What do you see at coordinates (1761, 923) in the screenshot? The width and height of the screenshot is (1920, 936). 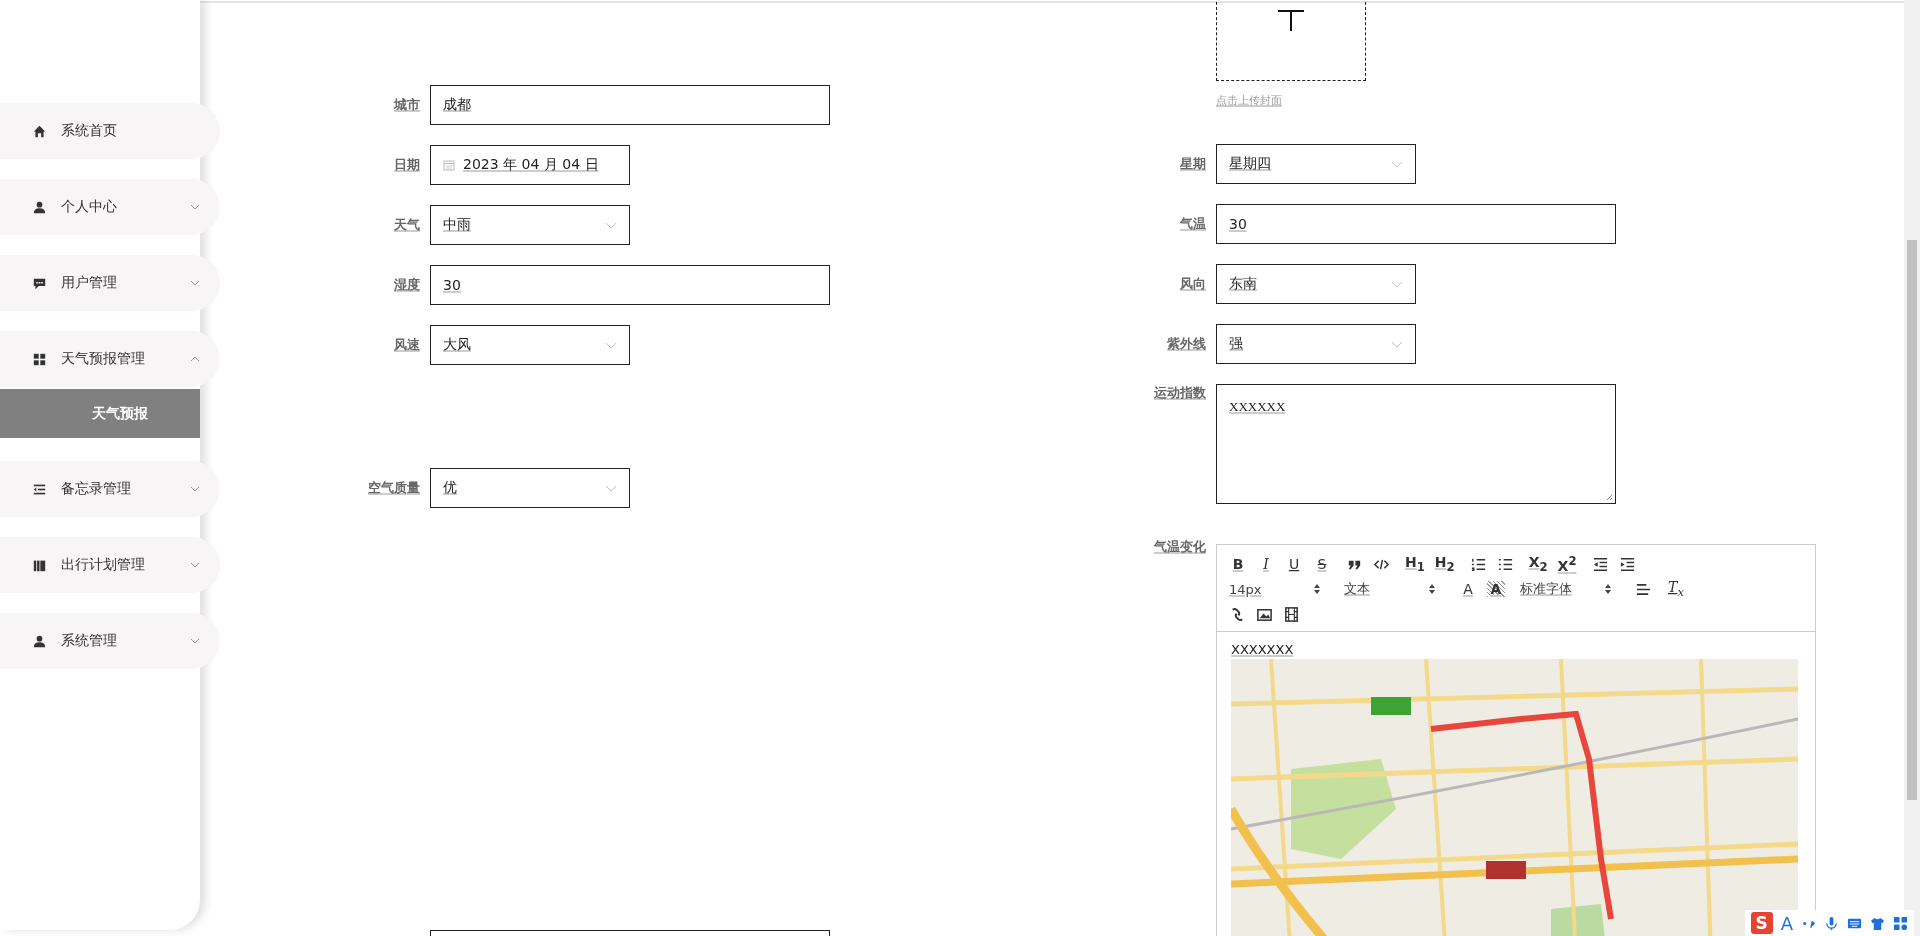 I see `ime-logo: S` at bounding box center [1761, 923].